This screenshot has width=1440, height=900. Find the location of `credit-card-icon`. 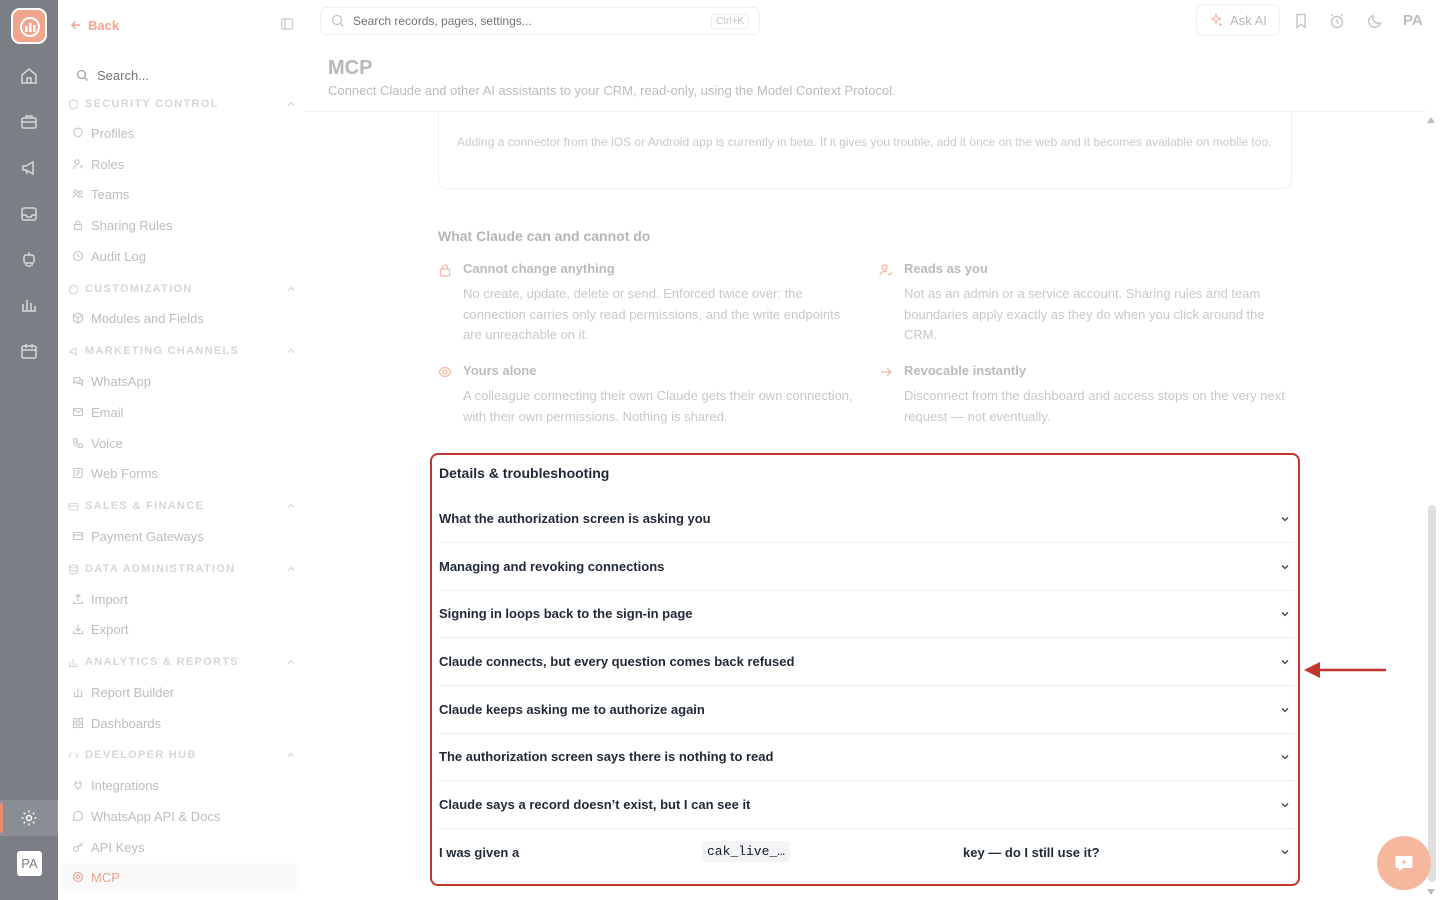

credit-card-icon is located at coordinates (73, 506).